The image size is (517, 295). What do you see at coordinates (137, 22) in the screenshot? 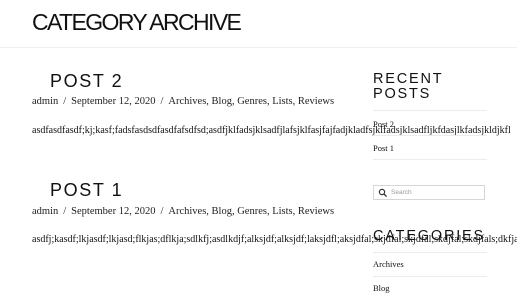
I see `page-title: CATEGORY ARCHIVE` at bounding box center [137, 22].